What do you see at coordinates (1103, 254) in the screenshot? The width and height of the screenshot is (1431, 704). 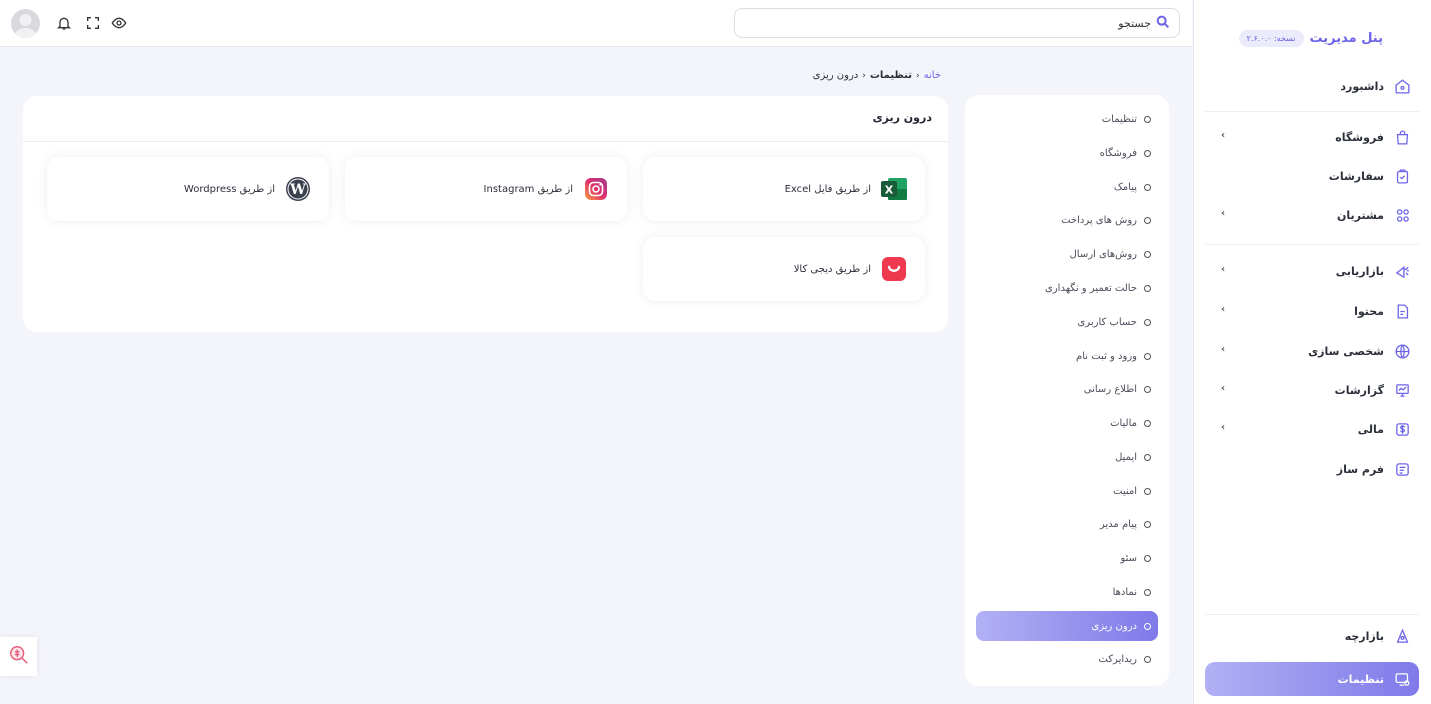 I see `settings-item-label: روش‌های ارسال` at bounding box center [1103, 254].